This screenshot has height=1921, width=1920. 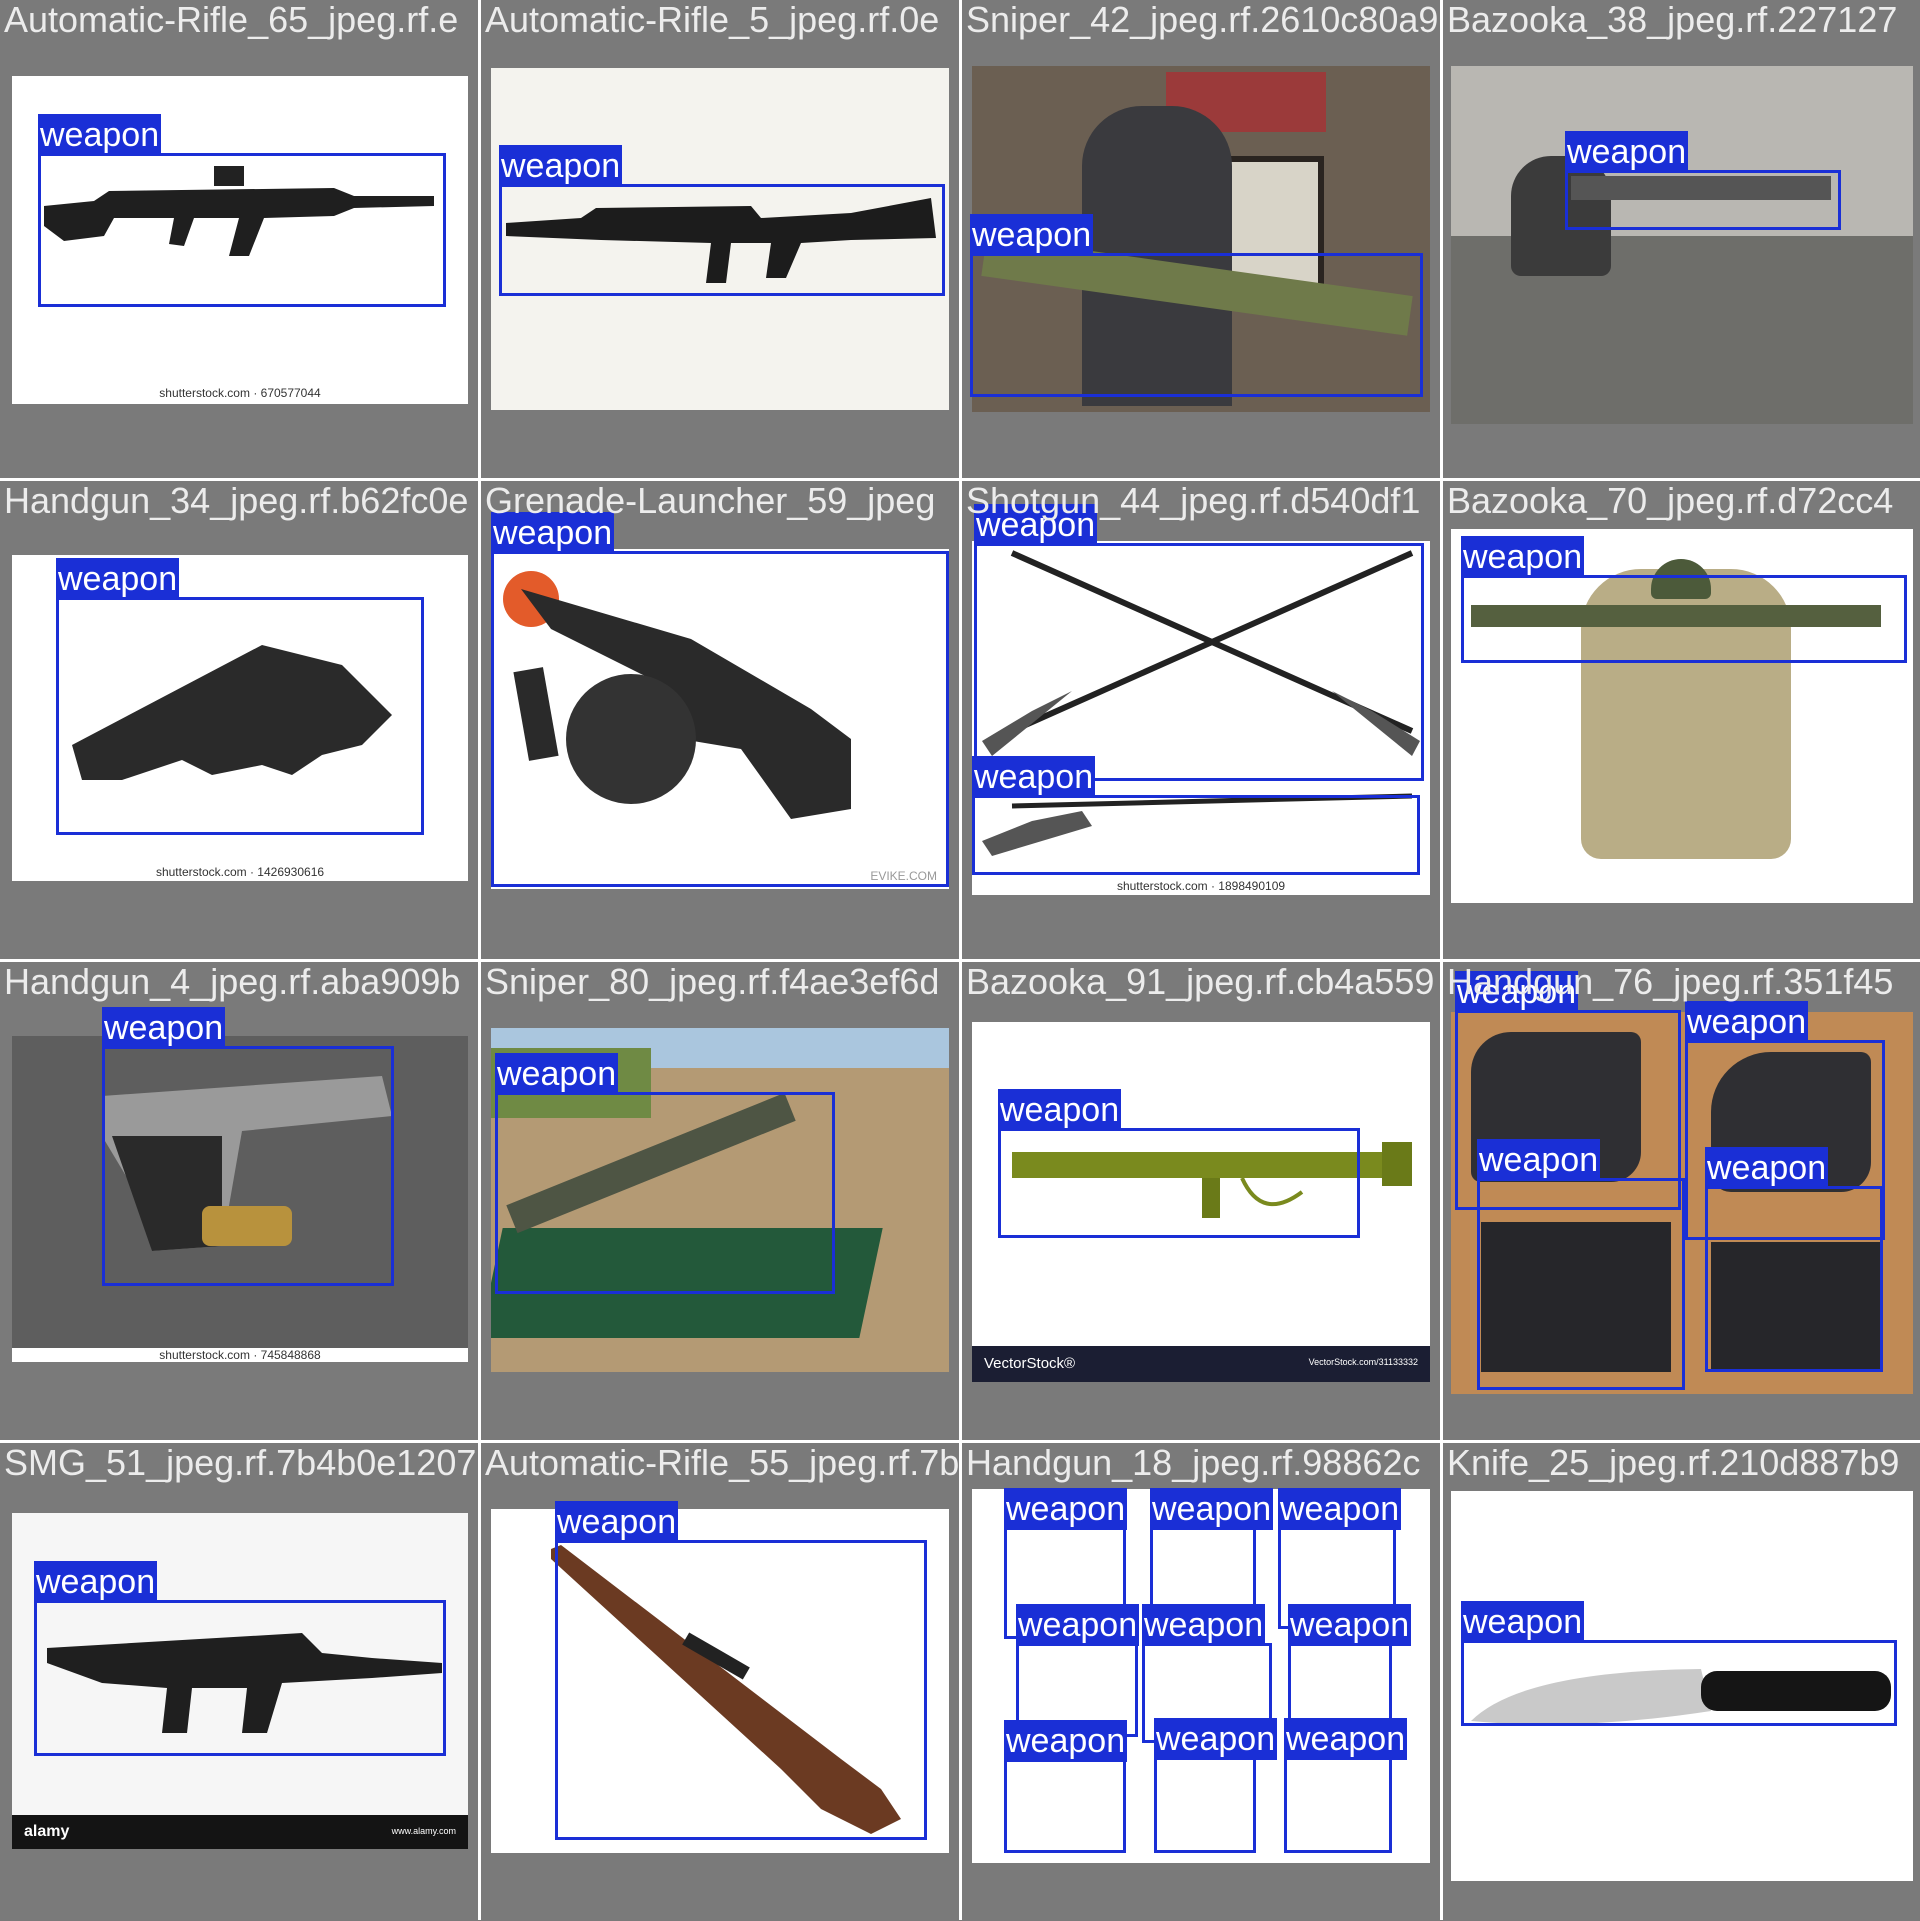 I want to click on tile-caption: Shotgun_44_jpeg.rf.d540df1, so click(x=1193, y=501).